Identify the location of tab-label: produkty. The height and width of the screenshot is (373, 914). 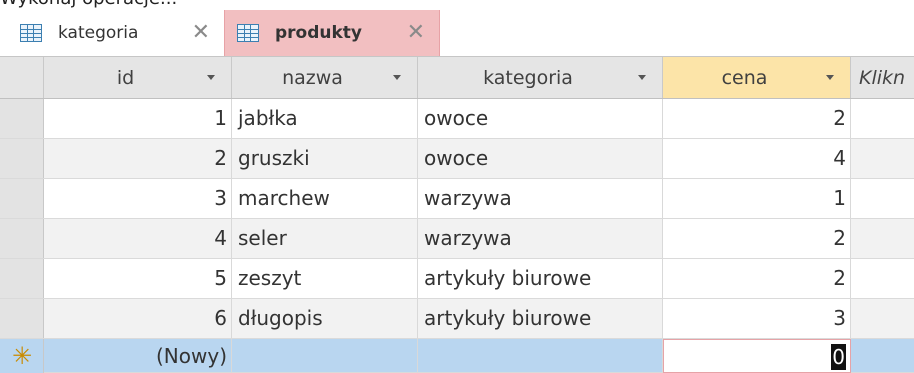
(319, 33).